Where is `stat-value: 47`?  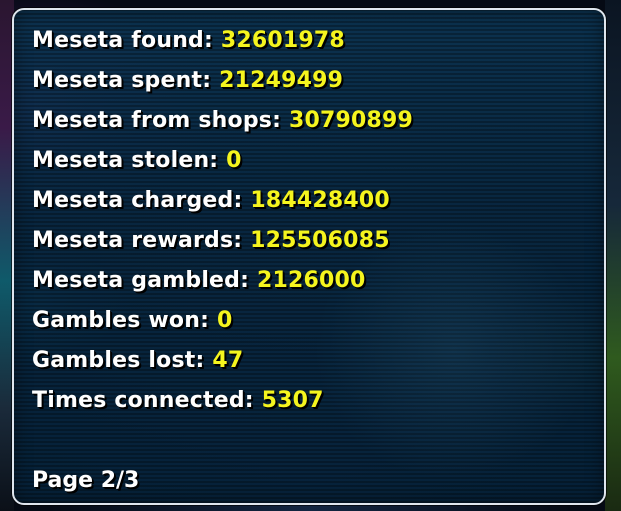
stat-value: 47 is located at coordinates (228, 360).